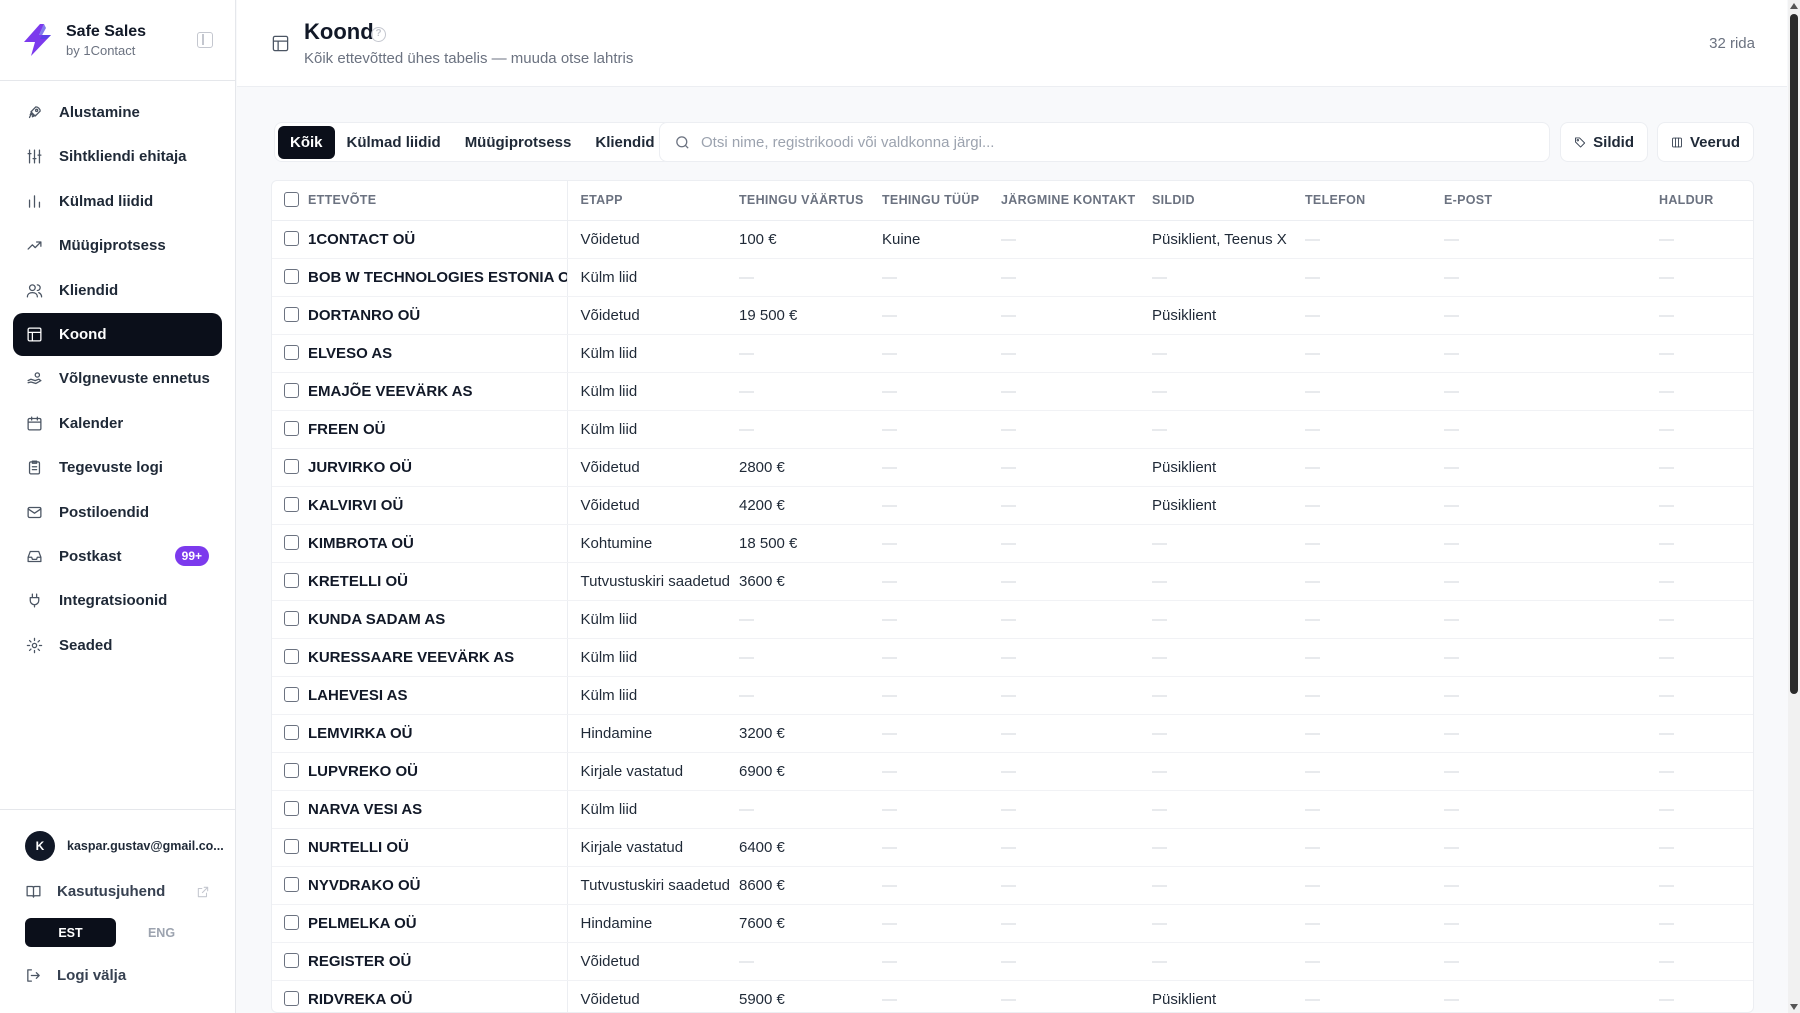 Image resolution: width=1800 pixels, height=1013 pixels. Describe the element at coordinates (420, 695) in the screenshot. I see `cell-company: LAHEVESI AS` at that location.